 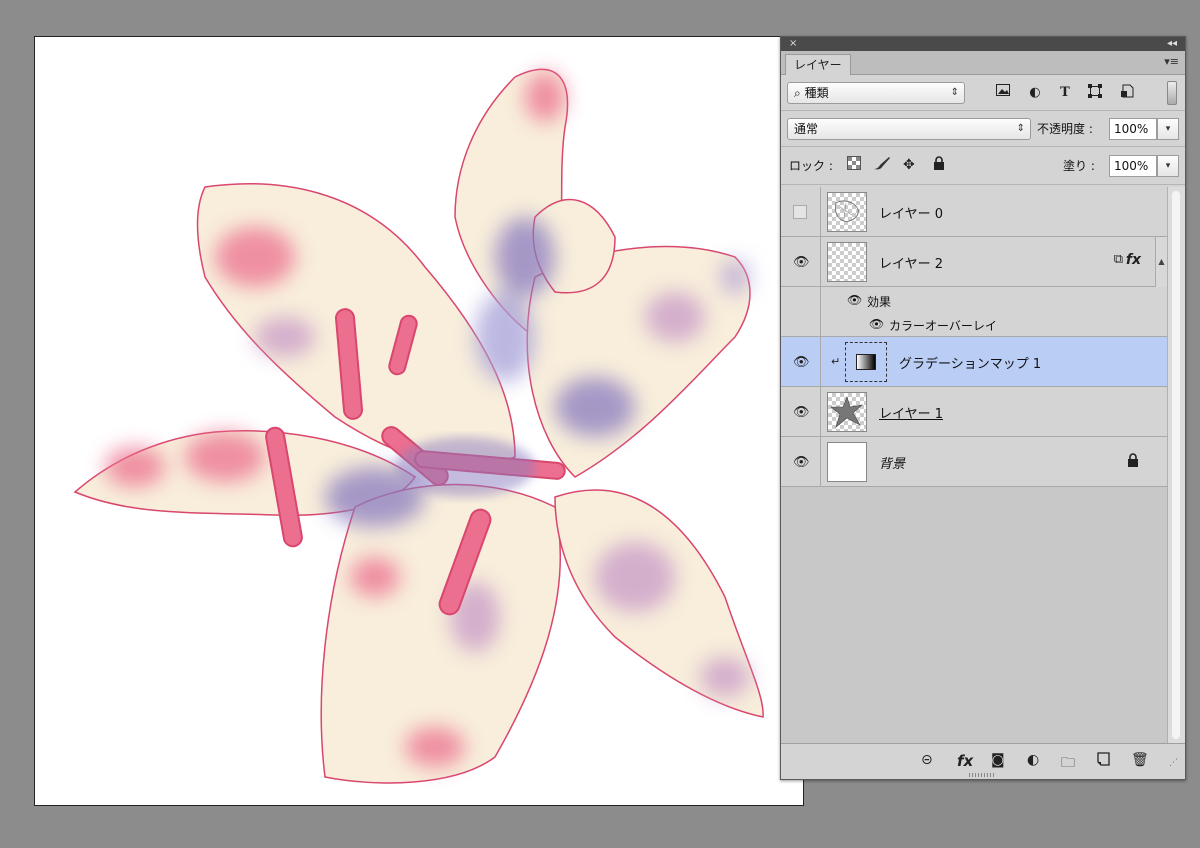 I want to click on opacity-input: 100%, so click(x=1133, y=129).